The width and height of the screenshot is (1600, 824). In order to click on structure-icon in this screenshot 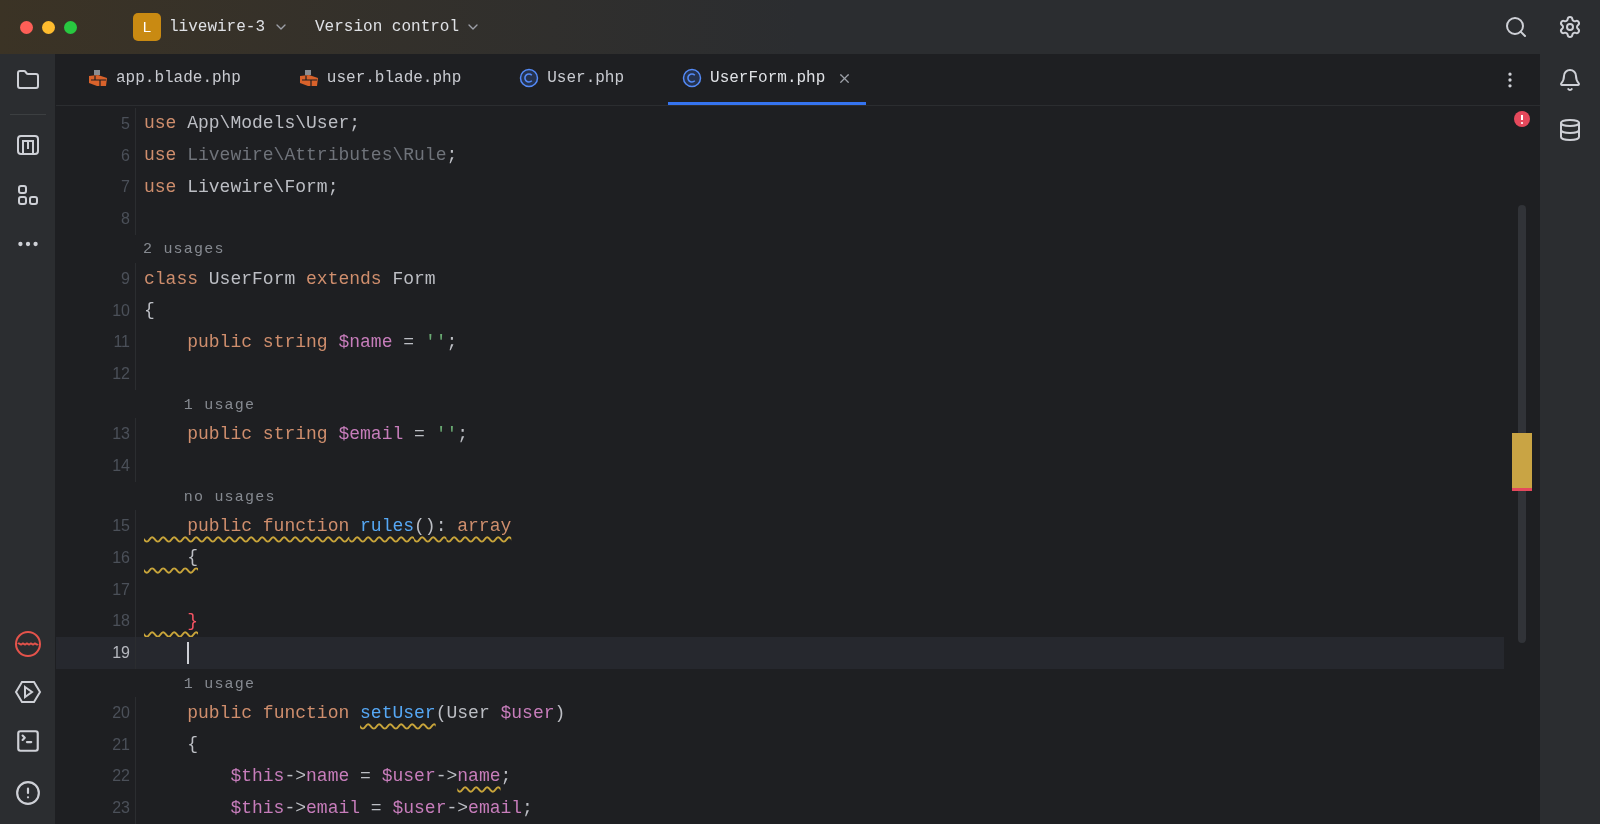, I will do `click(27, 145)`.